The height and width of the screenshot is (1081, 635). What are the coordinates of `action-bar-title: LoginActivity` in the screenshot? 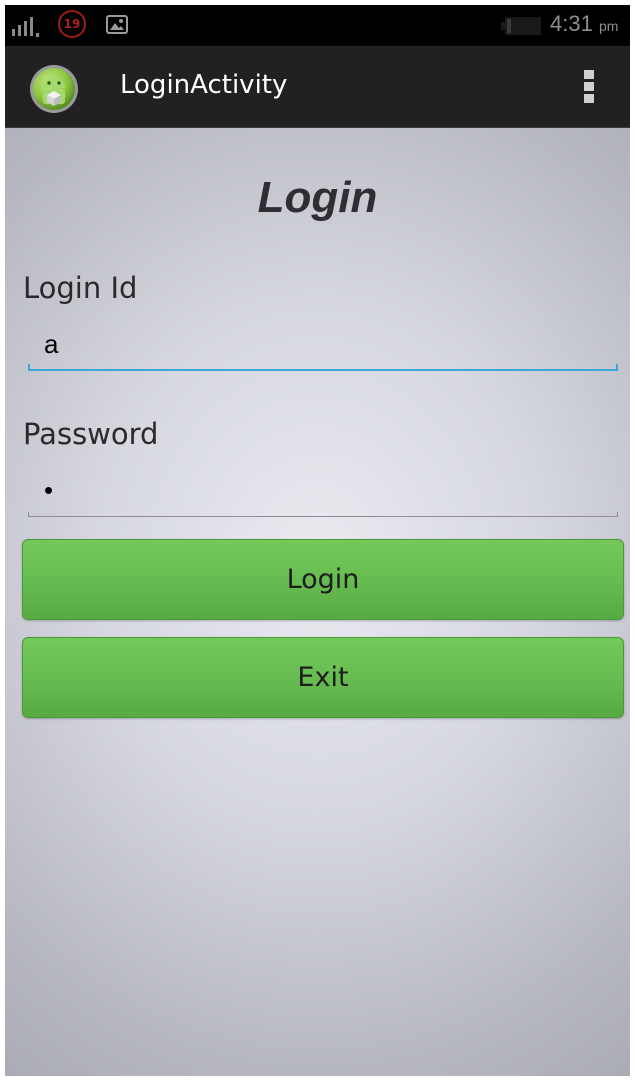 It's located at (204, 85).